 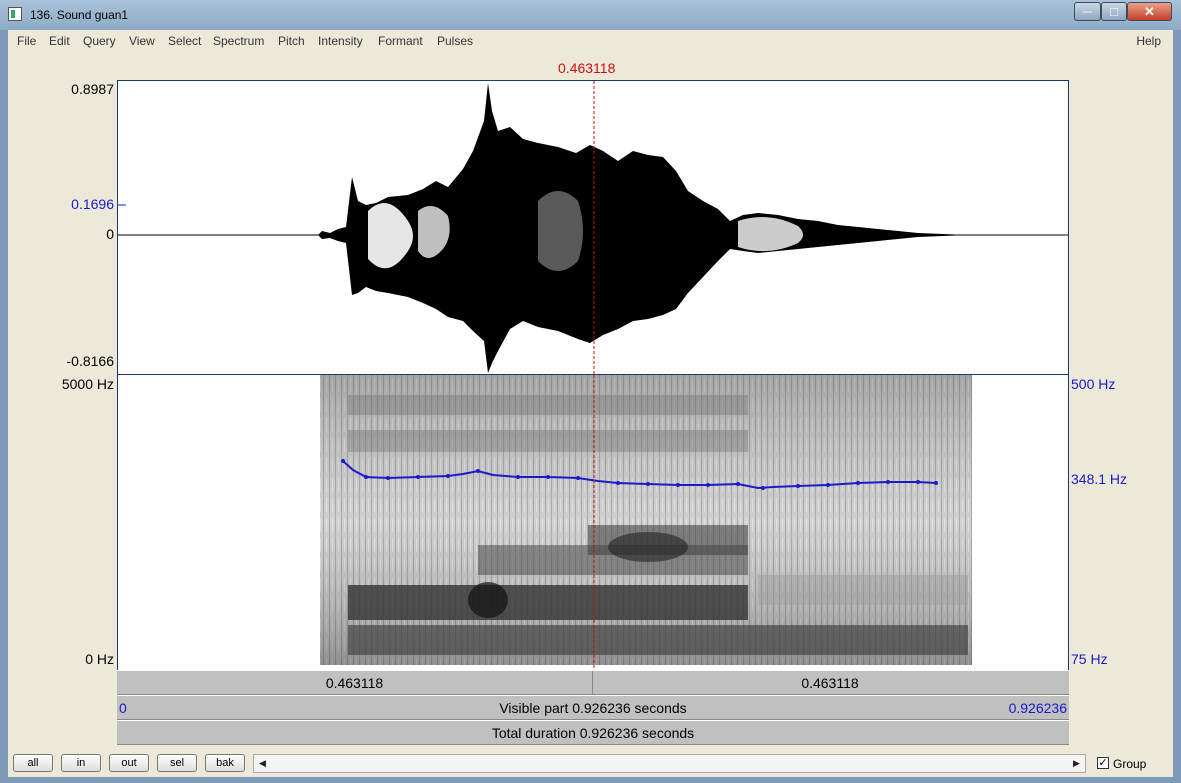 I want to click on right-segment: 0.463118, so click(x=830, y=683).